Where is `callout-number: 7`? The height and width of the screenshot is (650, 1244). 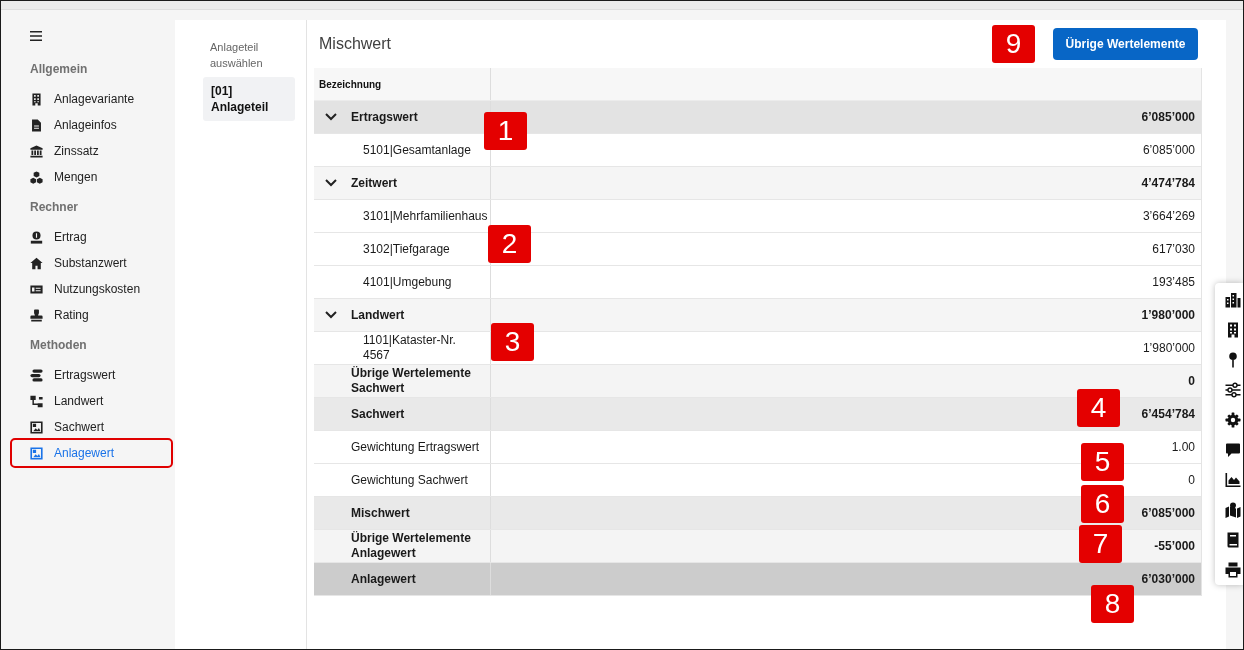
callout-number: 7 is located at coordinates (1100, 544).